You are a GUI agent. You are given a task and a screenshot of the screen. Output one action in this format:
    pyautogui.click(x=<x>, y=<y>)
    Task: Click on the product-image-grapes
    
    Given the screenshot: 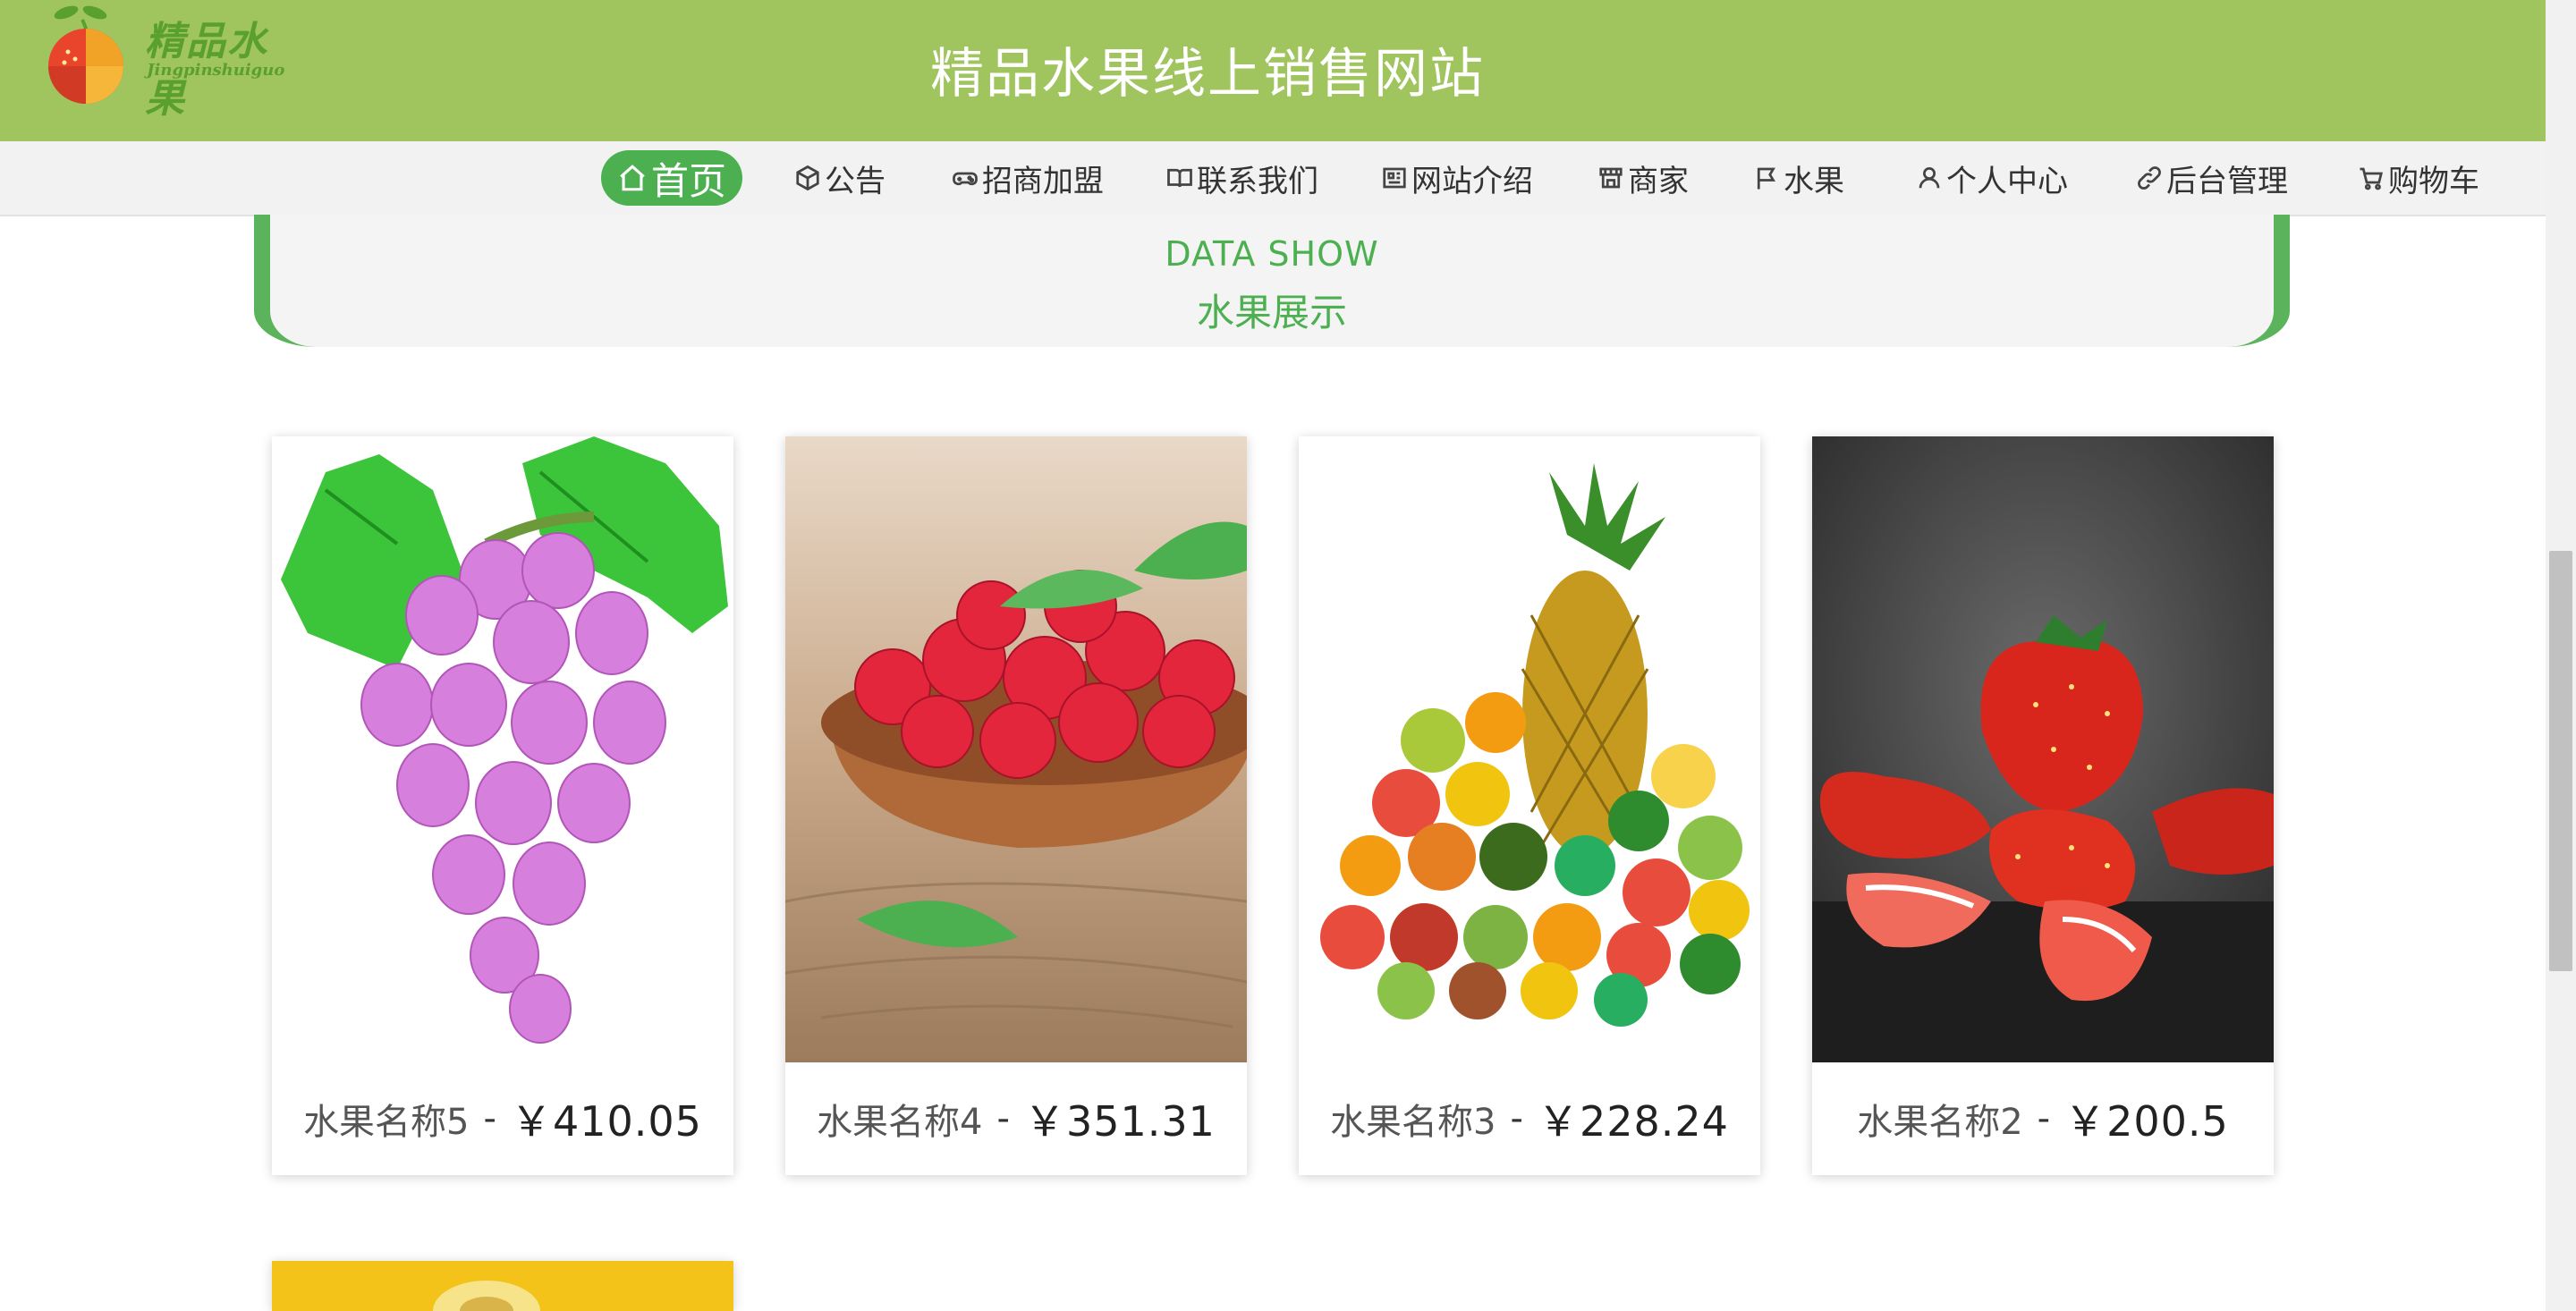 What is the action you would take?
    pyautogui.click(x=502, y=749)
    